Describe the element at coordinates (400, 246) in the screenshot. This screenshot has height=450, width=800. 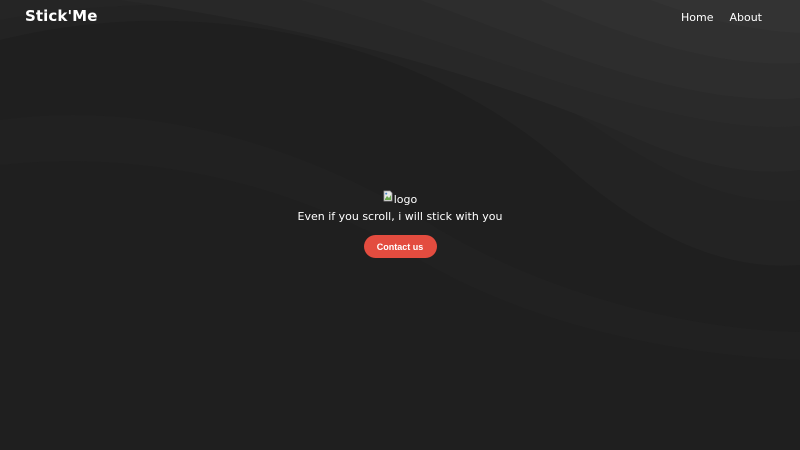
I see `contact-us-button: Contact us` at that location.